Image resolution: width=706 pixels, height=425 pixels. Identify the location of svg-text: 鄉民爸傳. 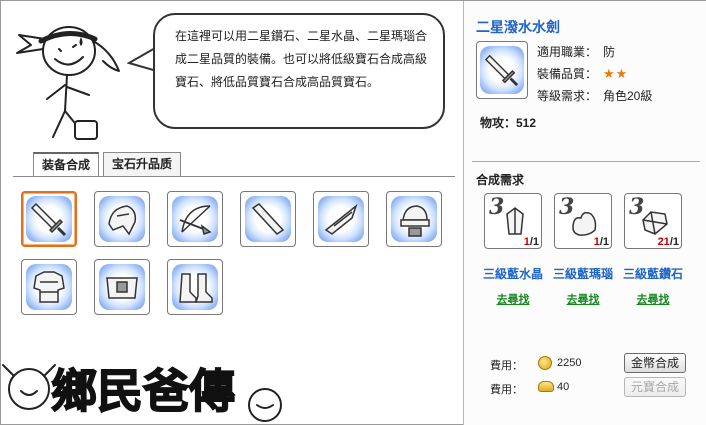
(143, 391).